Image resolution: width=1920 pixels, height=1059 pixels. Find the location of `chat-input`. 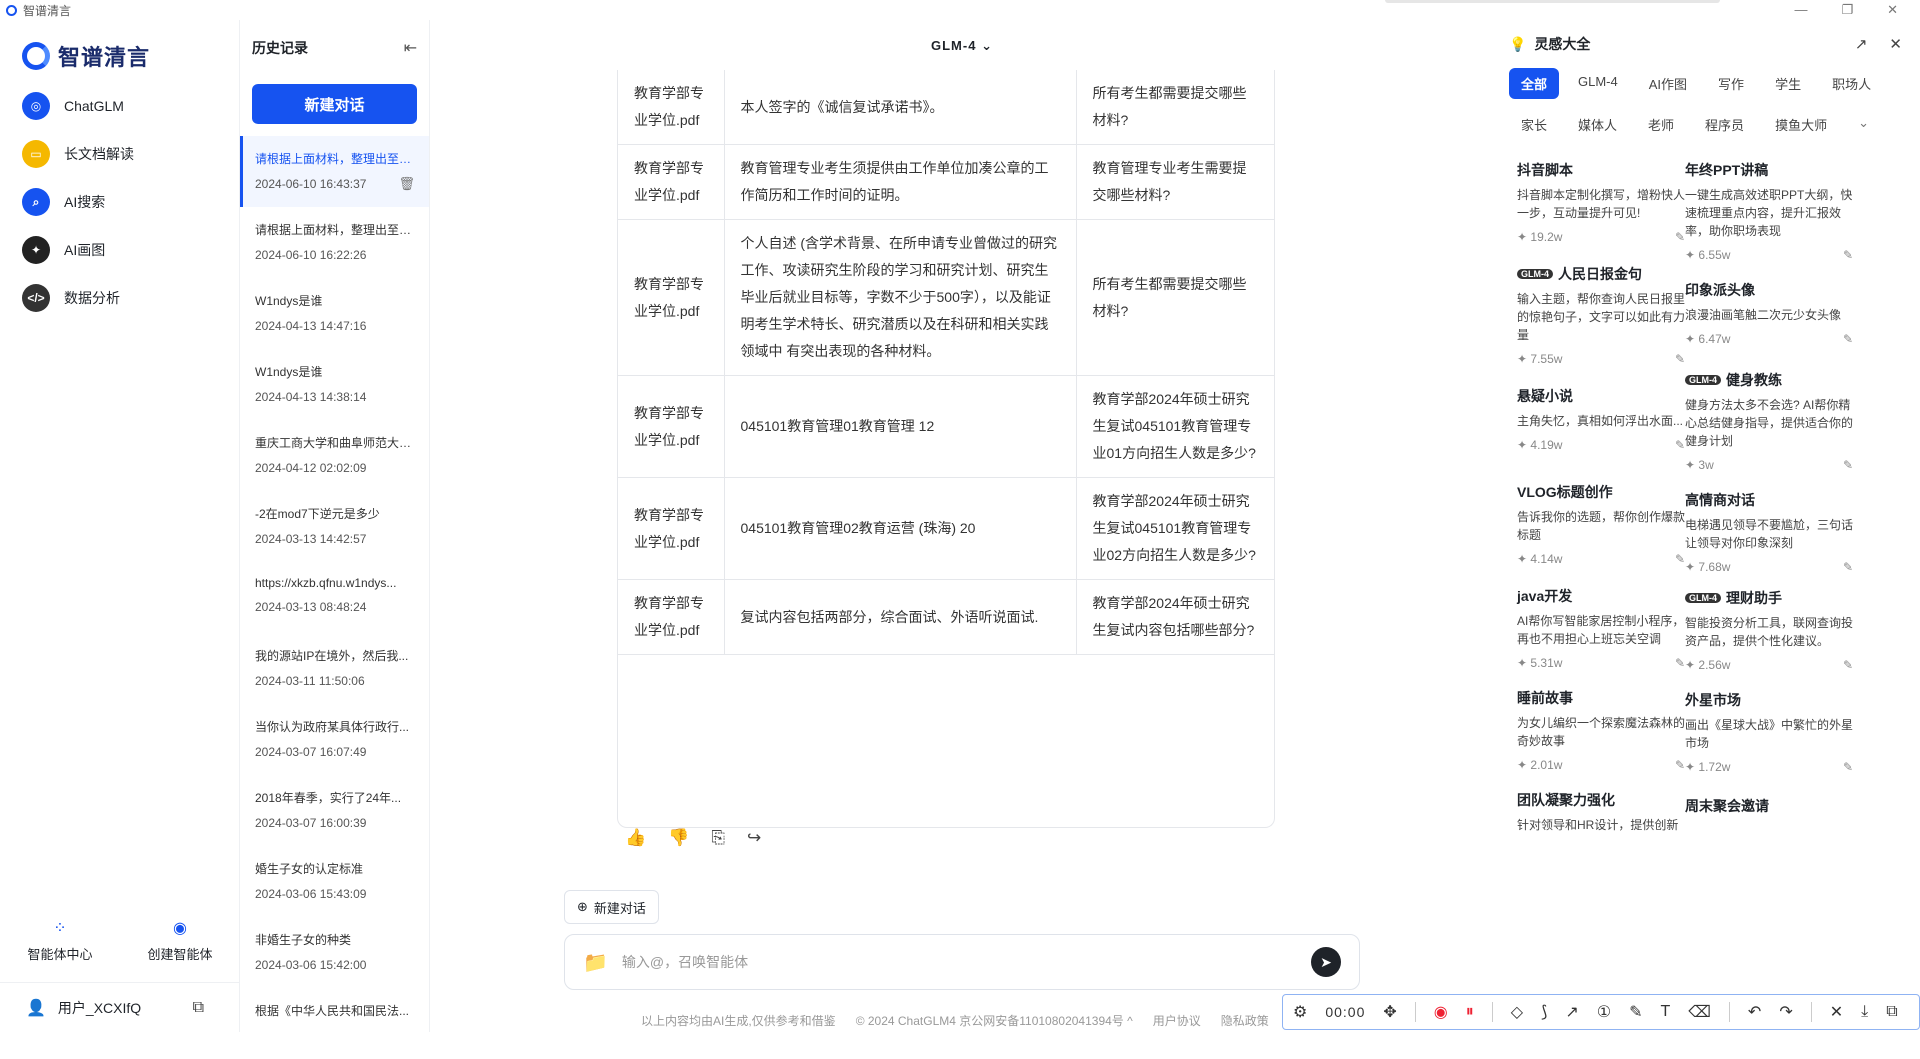

chat-input is located at coordinates (959, 962).